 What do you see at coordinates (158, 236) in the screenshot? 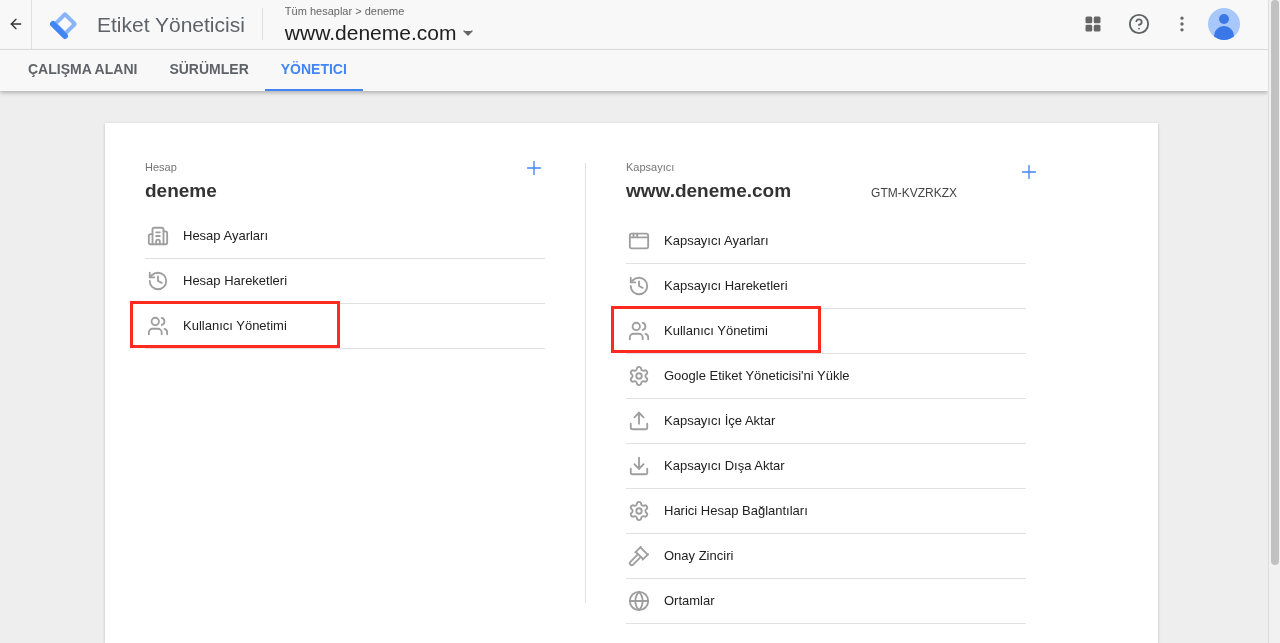
I see `building-icon` at bounding box center [158, 236].